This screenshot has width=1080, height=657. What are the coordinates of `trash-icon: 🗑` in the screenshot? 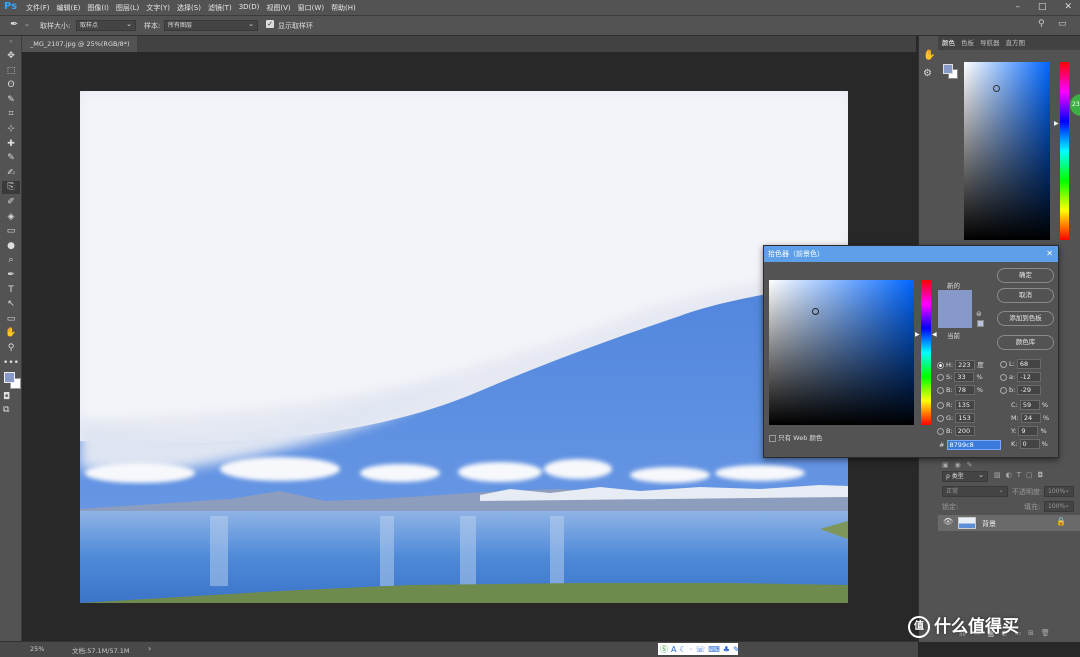 It's located at (1045, 633).